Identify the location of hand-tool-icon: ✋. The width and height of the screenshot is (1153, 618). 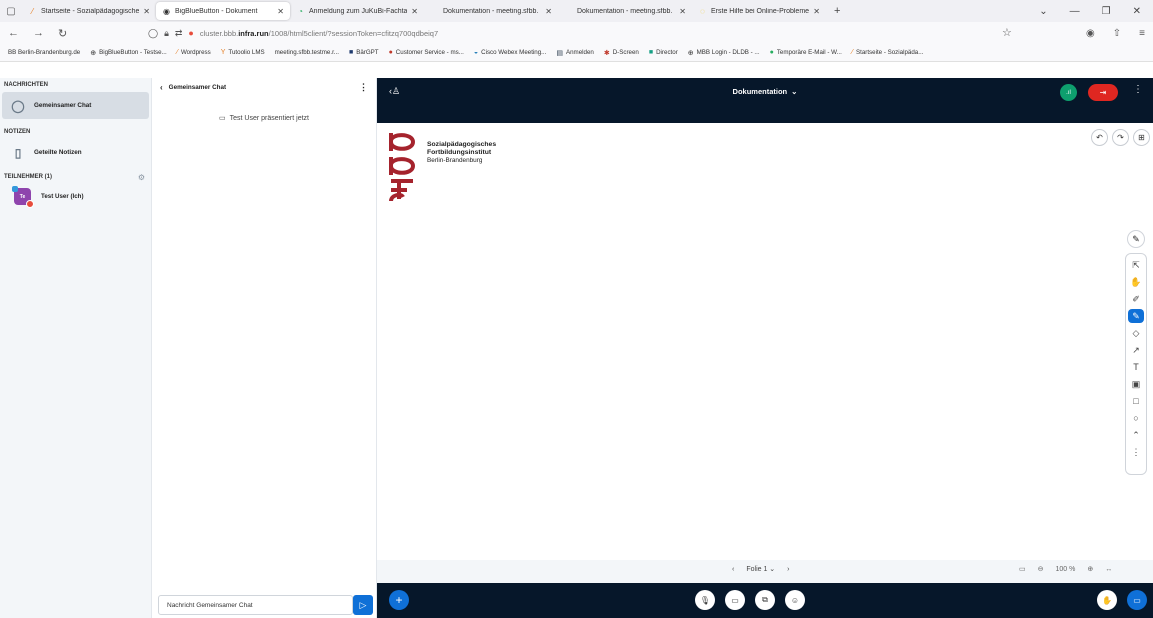
(1136, 282).